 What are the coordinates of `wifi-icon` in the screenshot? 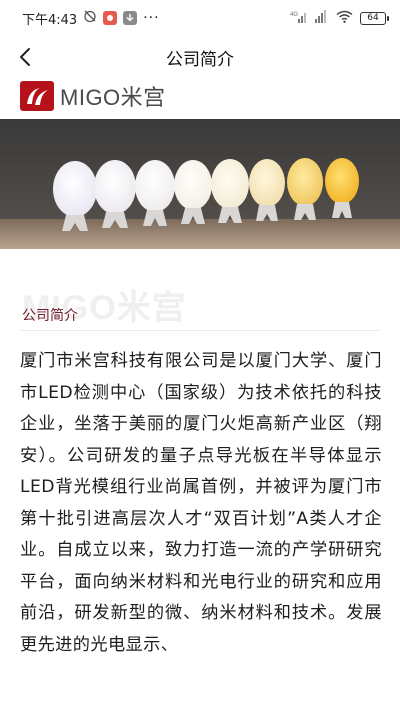 It's located at (344, 18).